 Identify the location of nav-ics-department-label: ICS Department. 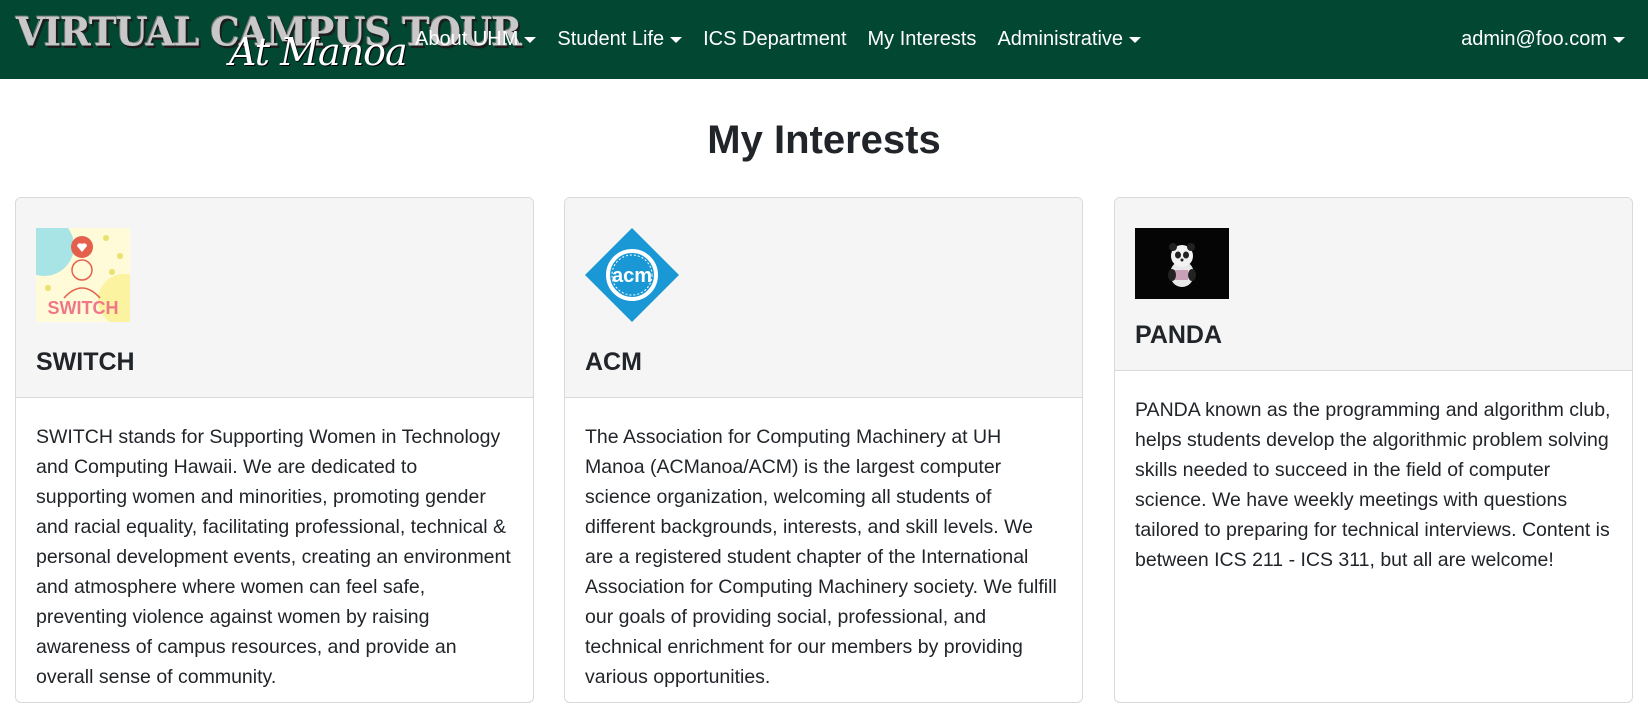
(775, 39).